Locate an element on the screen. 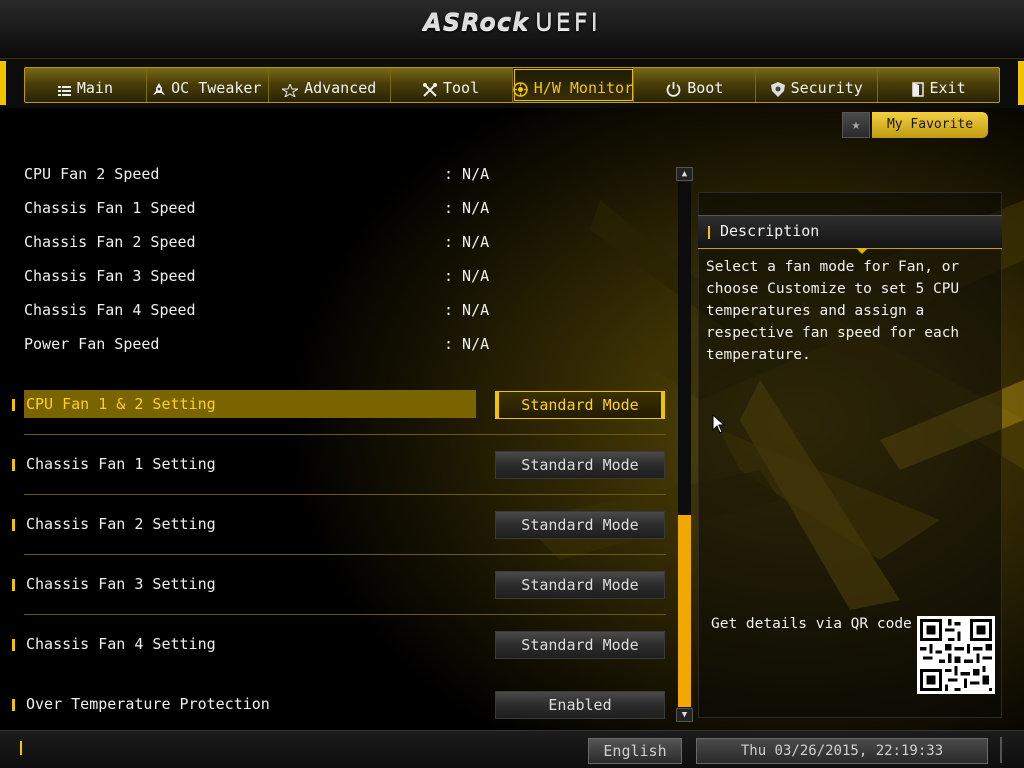  star-icon is located at coordinates (290, 90).